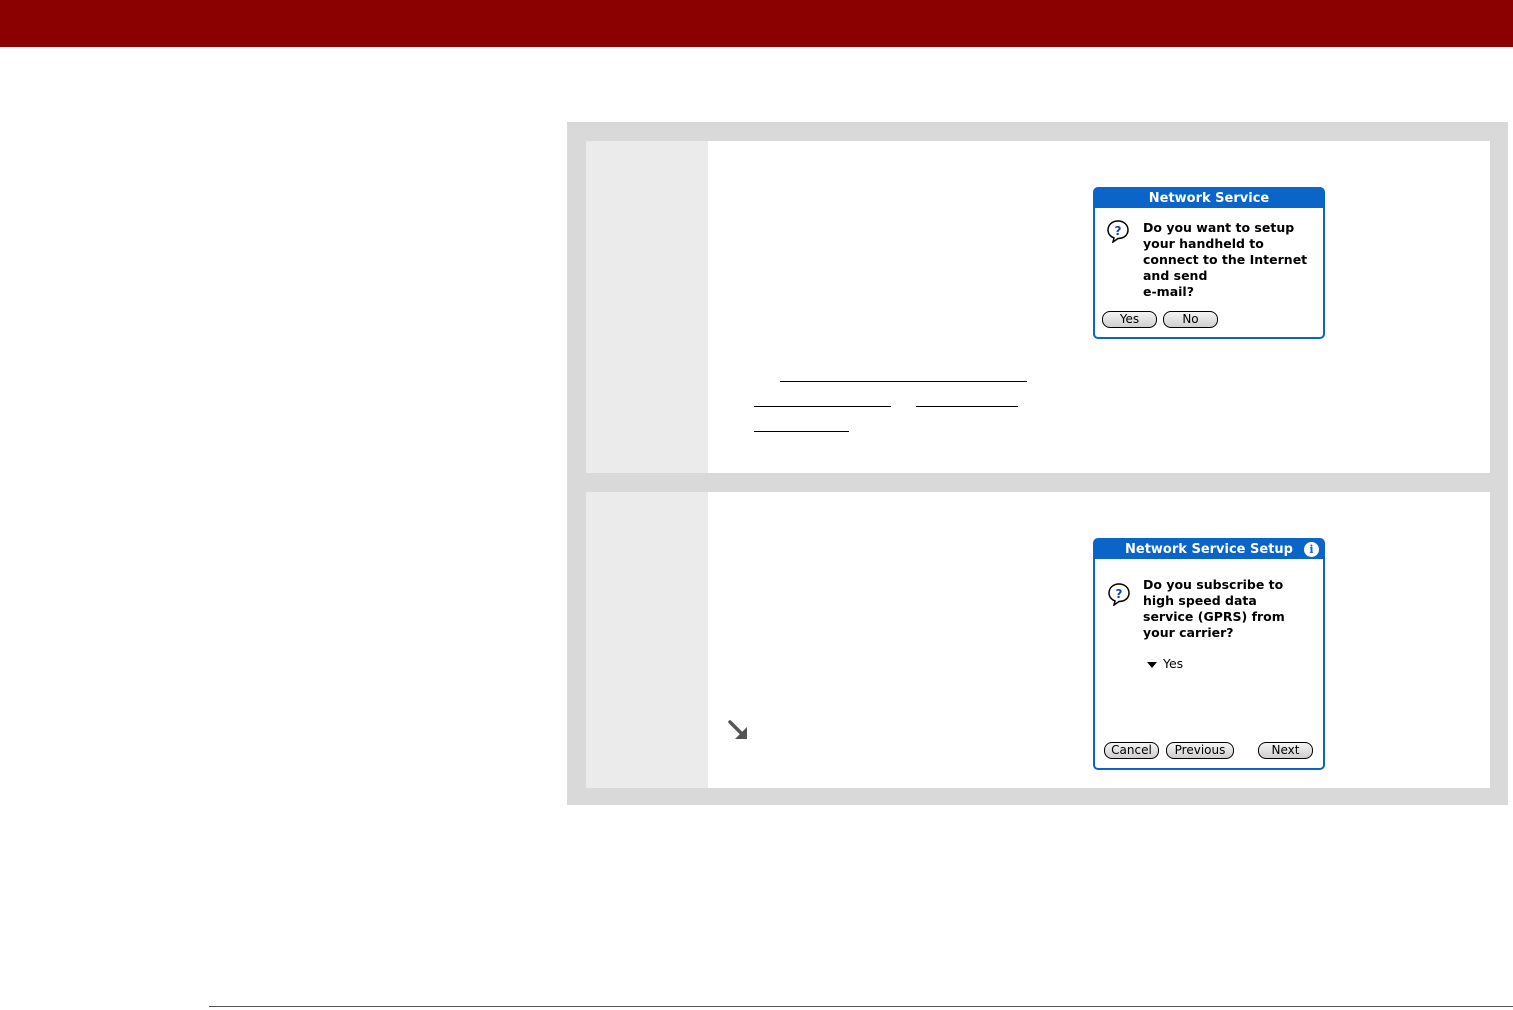 This screenshot has height=1010, width=1513. Describe the element at coordinates (1190, 319) in the screenshot. I see `no-button: No` at that location.